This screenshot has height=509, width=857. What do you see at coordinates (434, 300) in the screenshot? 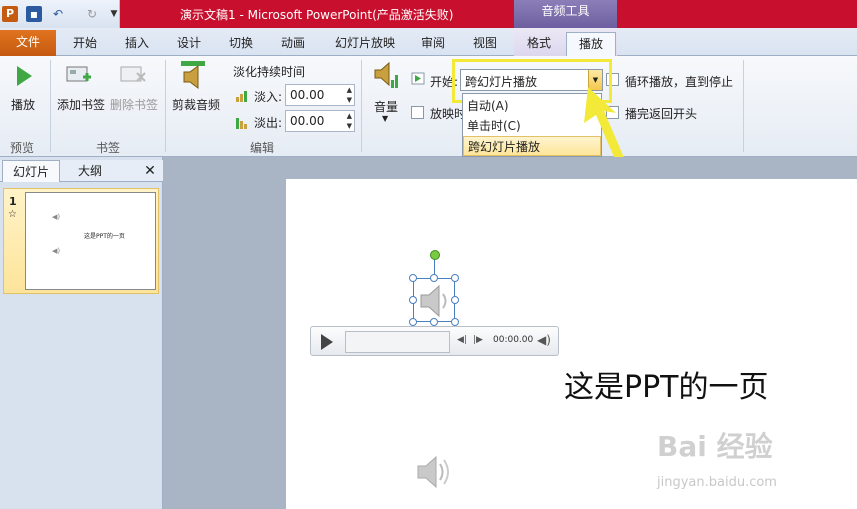
I see `selection-box` at bounding box center [434, 300].